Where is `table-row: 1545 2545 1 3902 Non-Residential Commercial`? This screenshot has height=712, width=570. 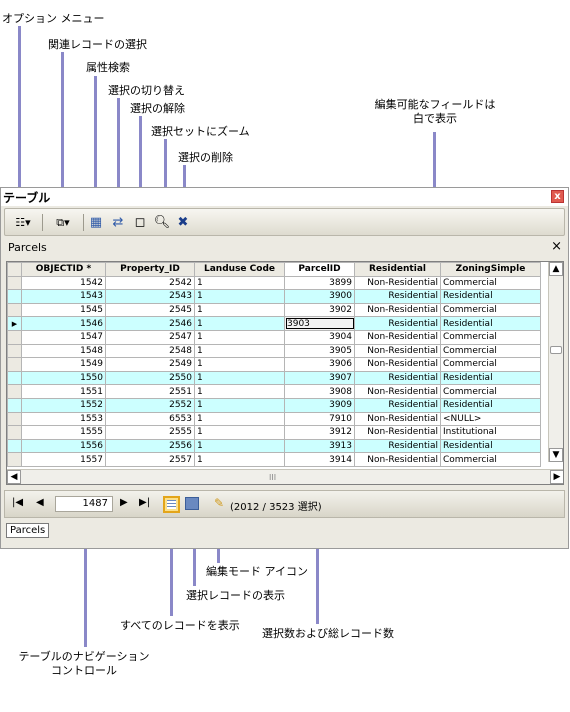 table-row: 1545 2545 1 3902 Non-Residential Commercial is located at coordinates (274, 310).